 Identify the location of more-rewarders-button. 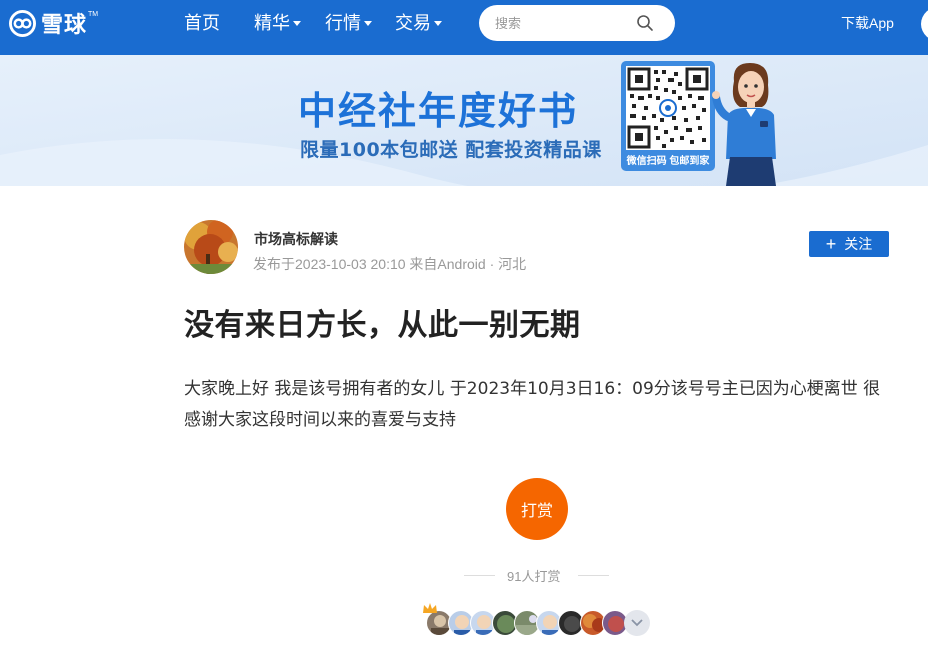
(637, 623).